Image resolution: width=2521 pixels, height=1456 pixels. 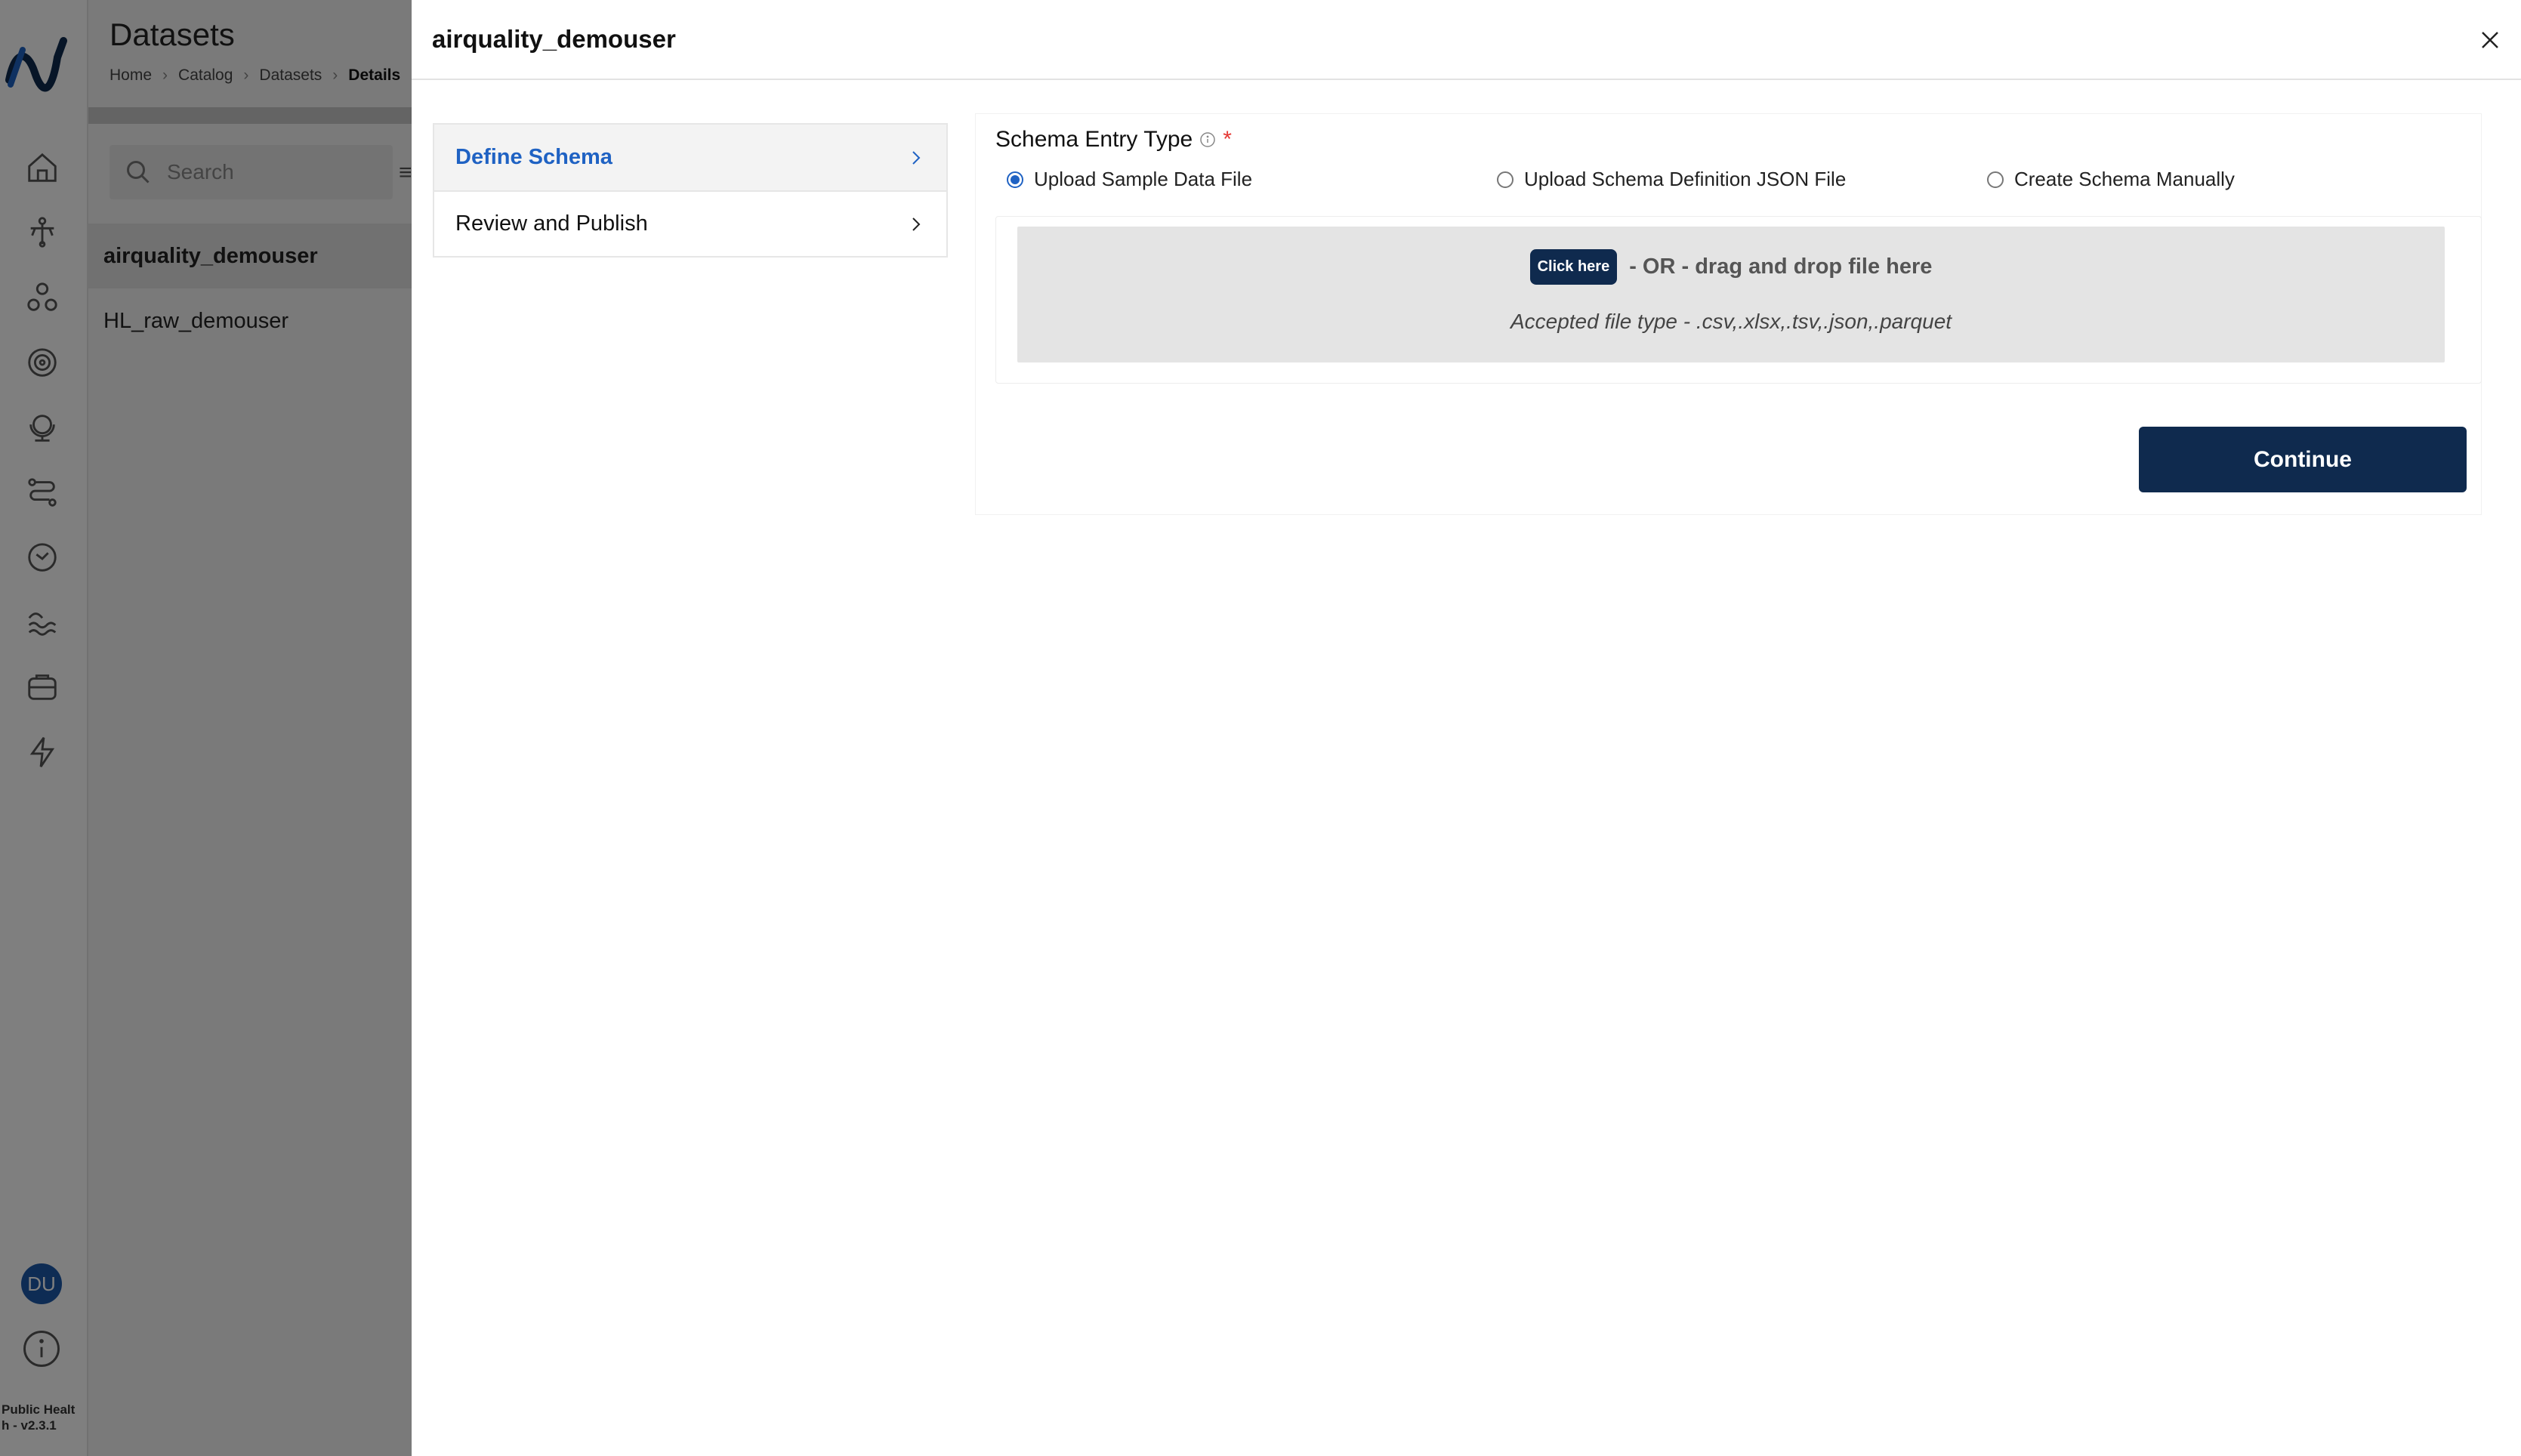 I want to click on step-define-schema: Define Schema, so click(x=690, y=157).